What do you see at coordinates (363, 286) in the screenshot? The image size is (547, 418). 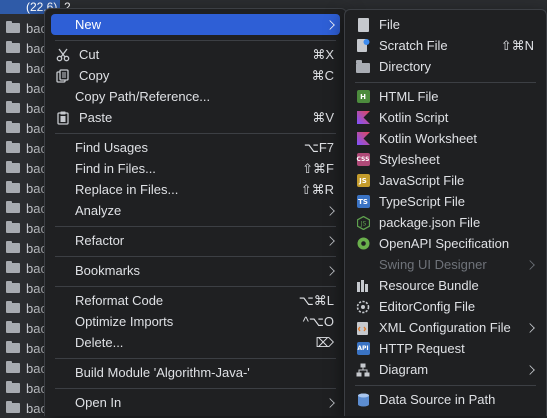 I see `resource-bundle-icon` at bounding box center [363, 286].